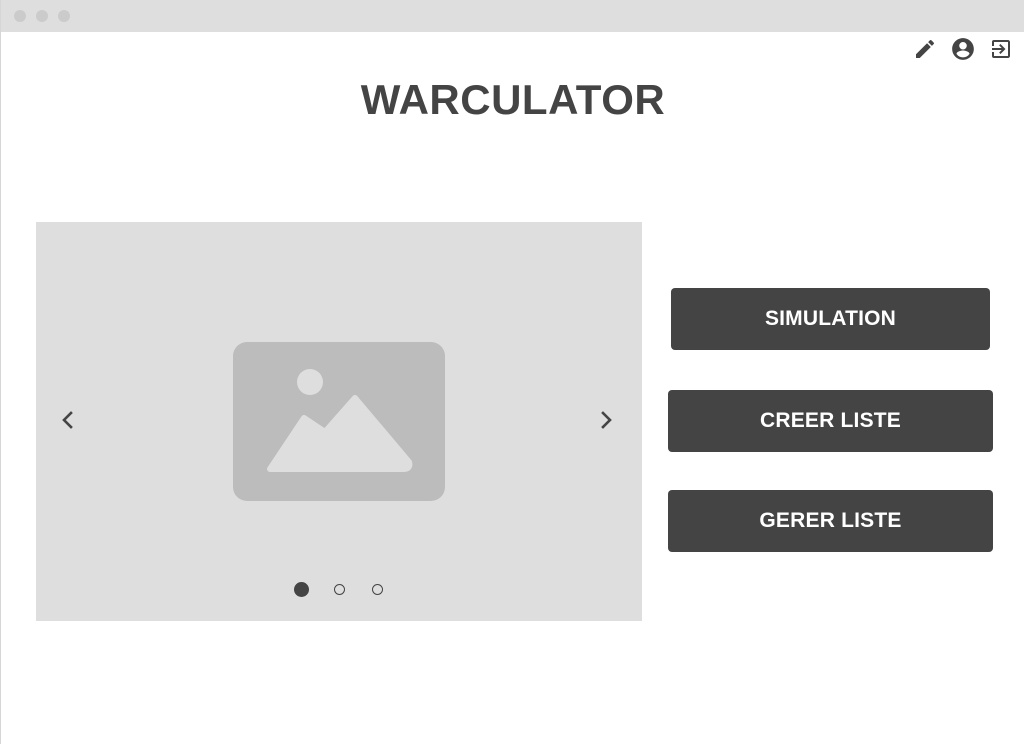  I want to click on window-titlebar, so click(512, 16).